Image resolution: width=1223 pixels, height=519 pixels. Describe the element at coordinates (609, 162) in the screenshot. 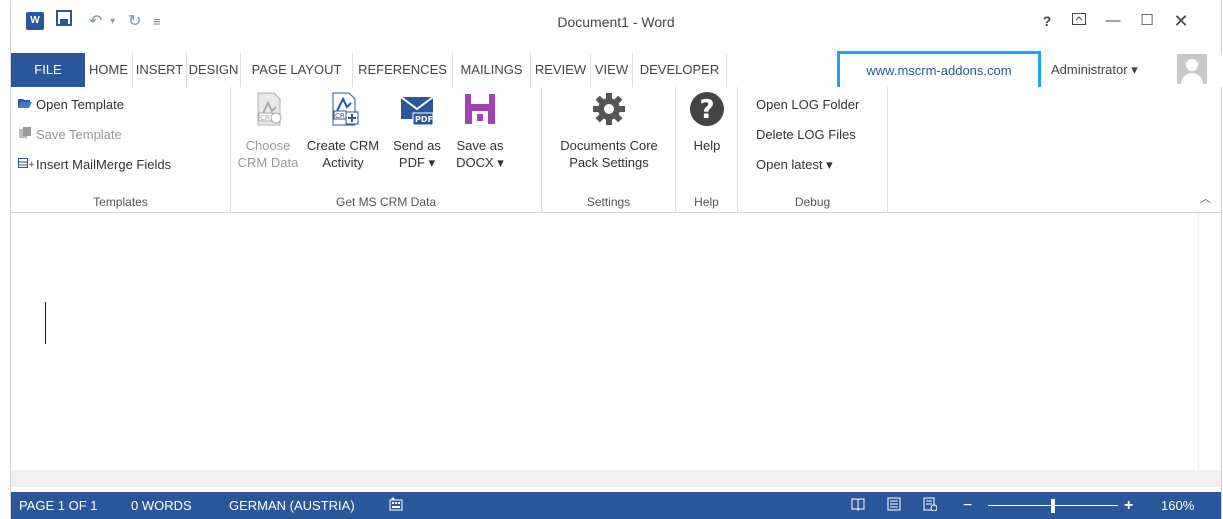

I see `documents-core-label-2: Pack Settings` at that location.